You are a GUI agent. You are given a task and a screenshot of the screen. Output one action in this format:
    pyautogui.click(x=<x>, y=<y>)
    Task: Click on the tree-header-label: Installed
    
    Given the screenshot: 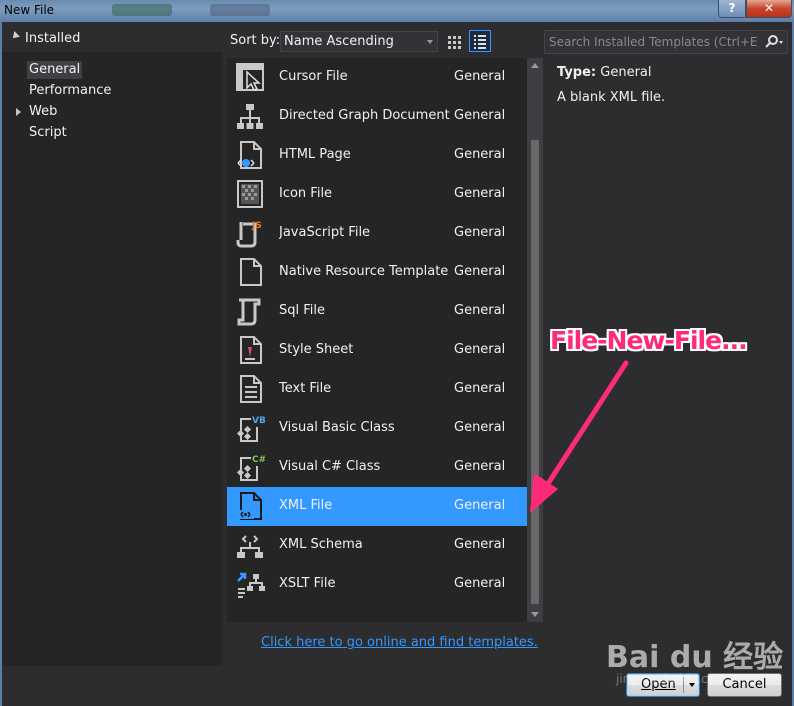 What is the action you would take?
    pyautogui.click(x=53, y=38)
    